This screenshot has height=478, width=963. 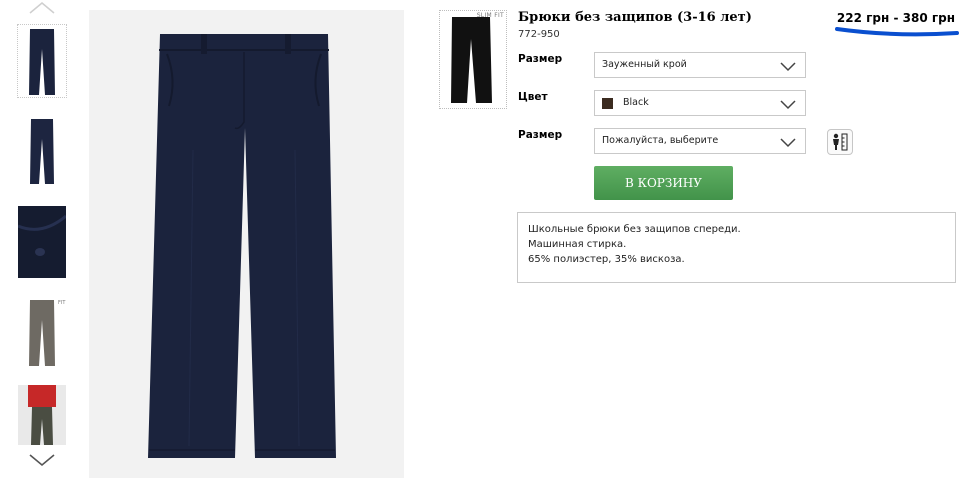 What do you see at coordinates (635, 17) in the screenshot?
I see `product-title: Брюки без защипов (3-16 лет)` at bounding box center [635, 17].